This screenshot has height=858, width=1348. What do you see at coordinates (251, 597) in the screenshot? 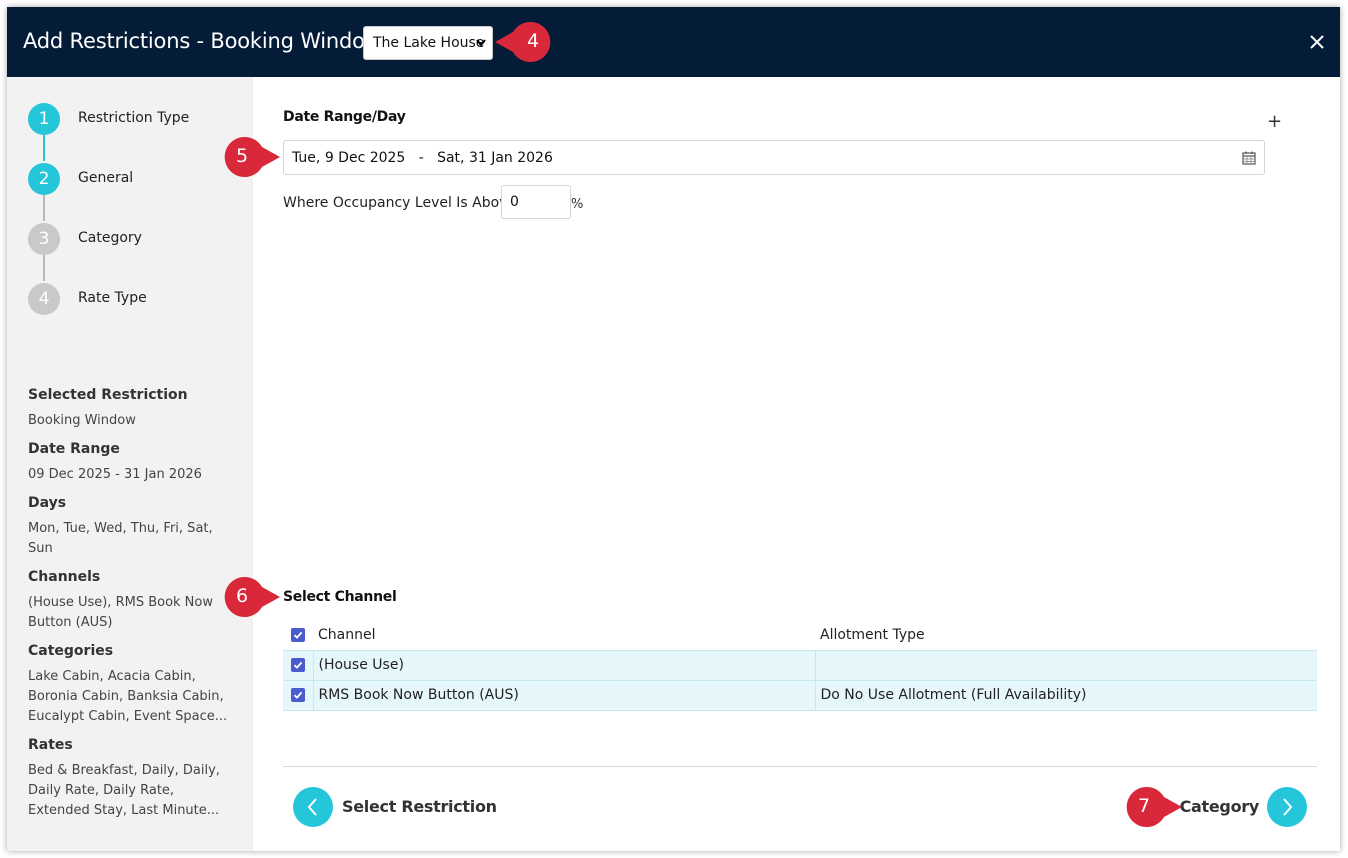
I see `callout-marker: 6` at bounding box center [251, 597].